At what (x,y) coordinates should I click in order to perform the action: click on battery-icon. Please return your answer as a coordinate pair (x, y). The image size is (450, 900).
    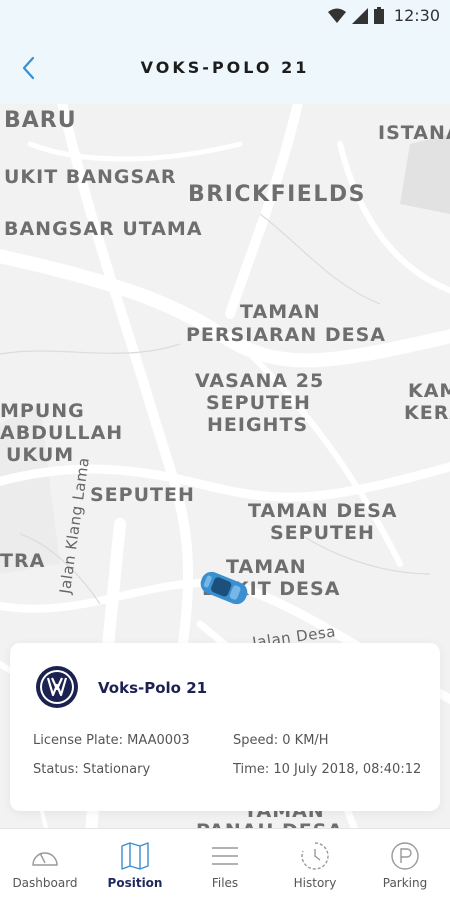
    Looking at the image, I should click on (378, 15).